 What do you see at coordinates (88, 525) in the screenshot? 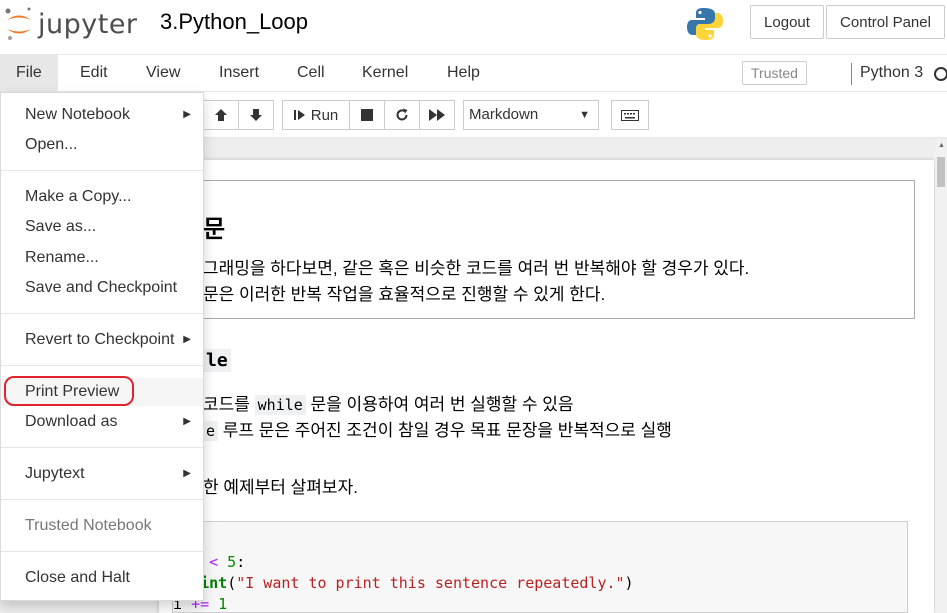
I see `menu-trusted-notebook: Trusted Notebook` at bounding box center [88, 525].